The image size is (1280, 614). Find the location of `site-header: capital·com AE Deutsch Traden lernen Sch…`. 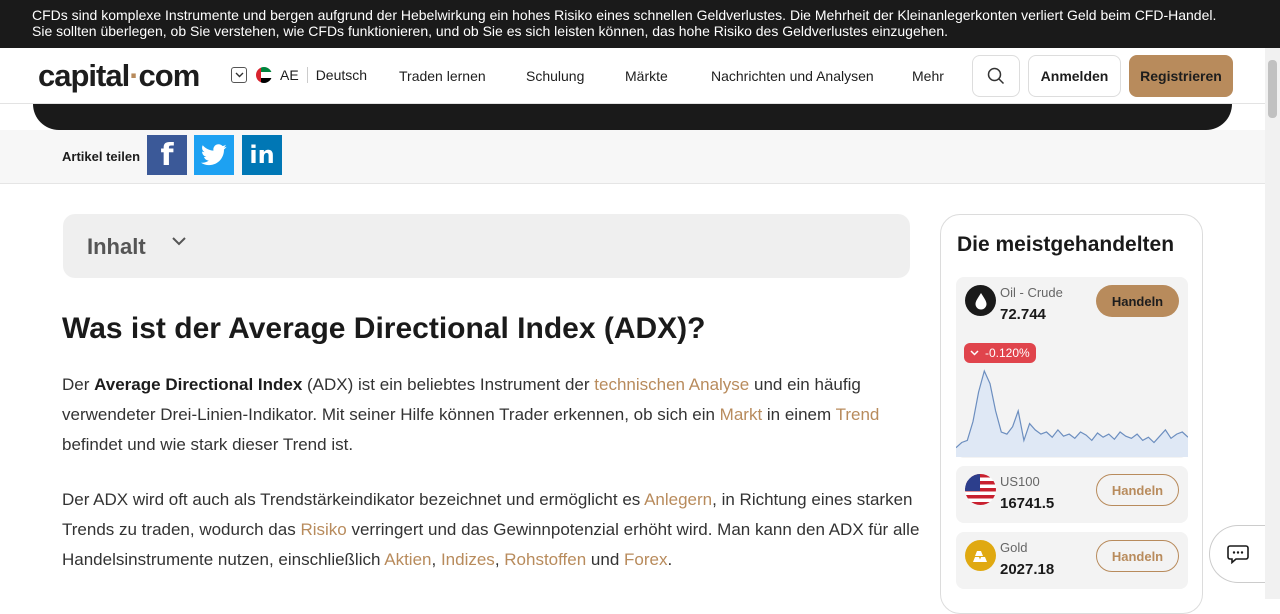

site-header: capital·com AE Deutsch Traden lernen Sch… is located at coordinates (632, 76).